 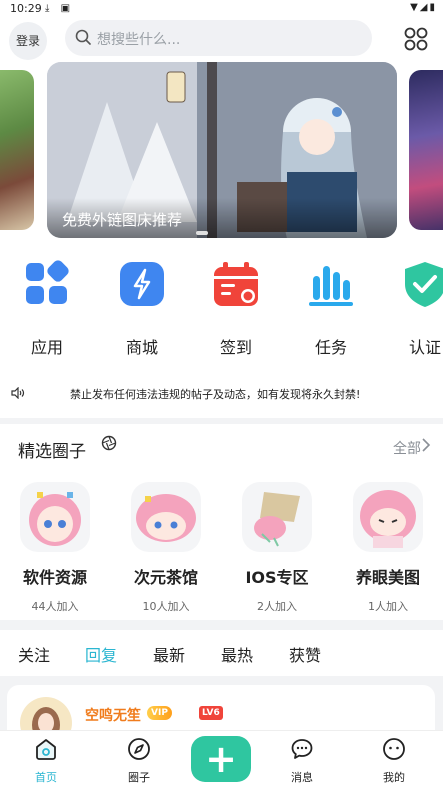 I want to click on post-feed: 空鸣无笙 VIP LV6, so click(x=221, y=712).